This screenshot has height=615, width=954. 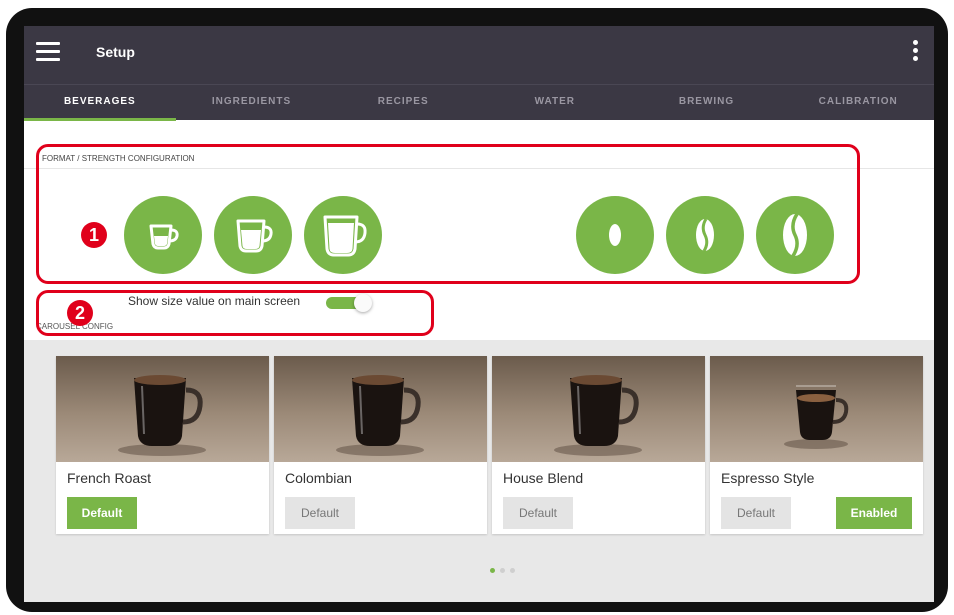 I want to click on beverage-card-colombian: Colombian Default, so click(x=380, y=445).